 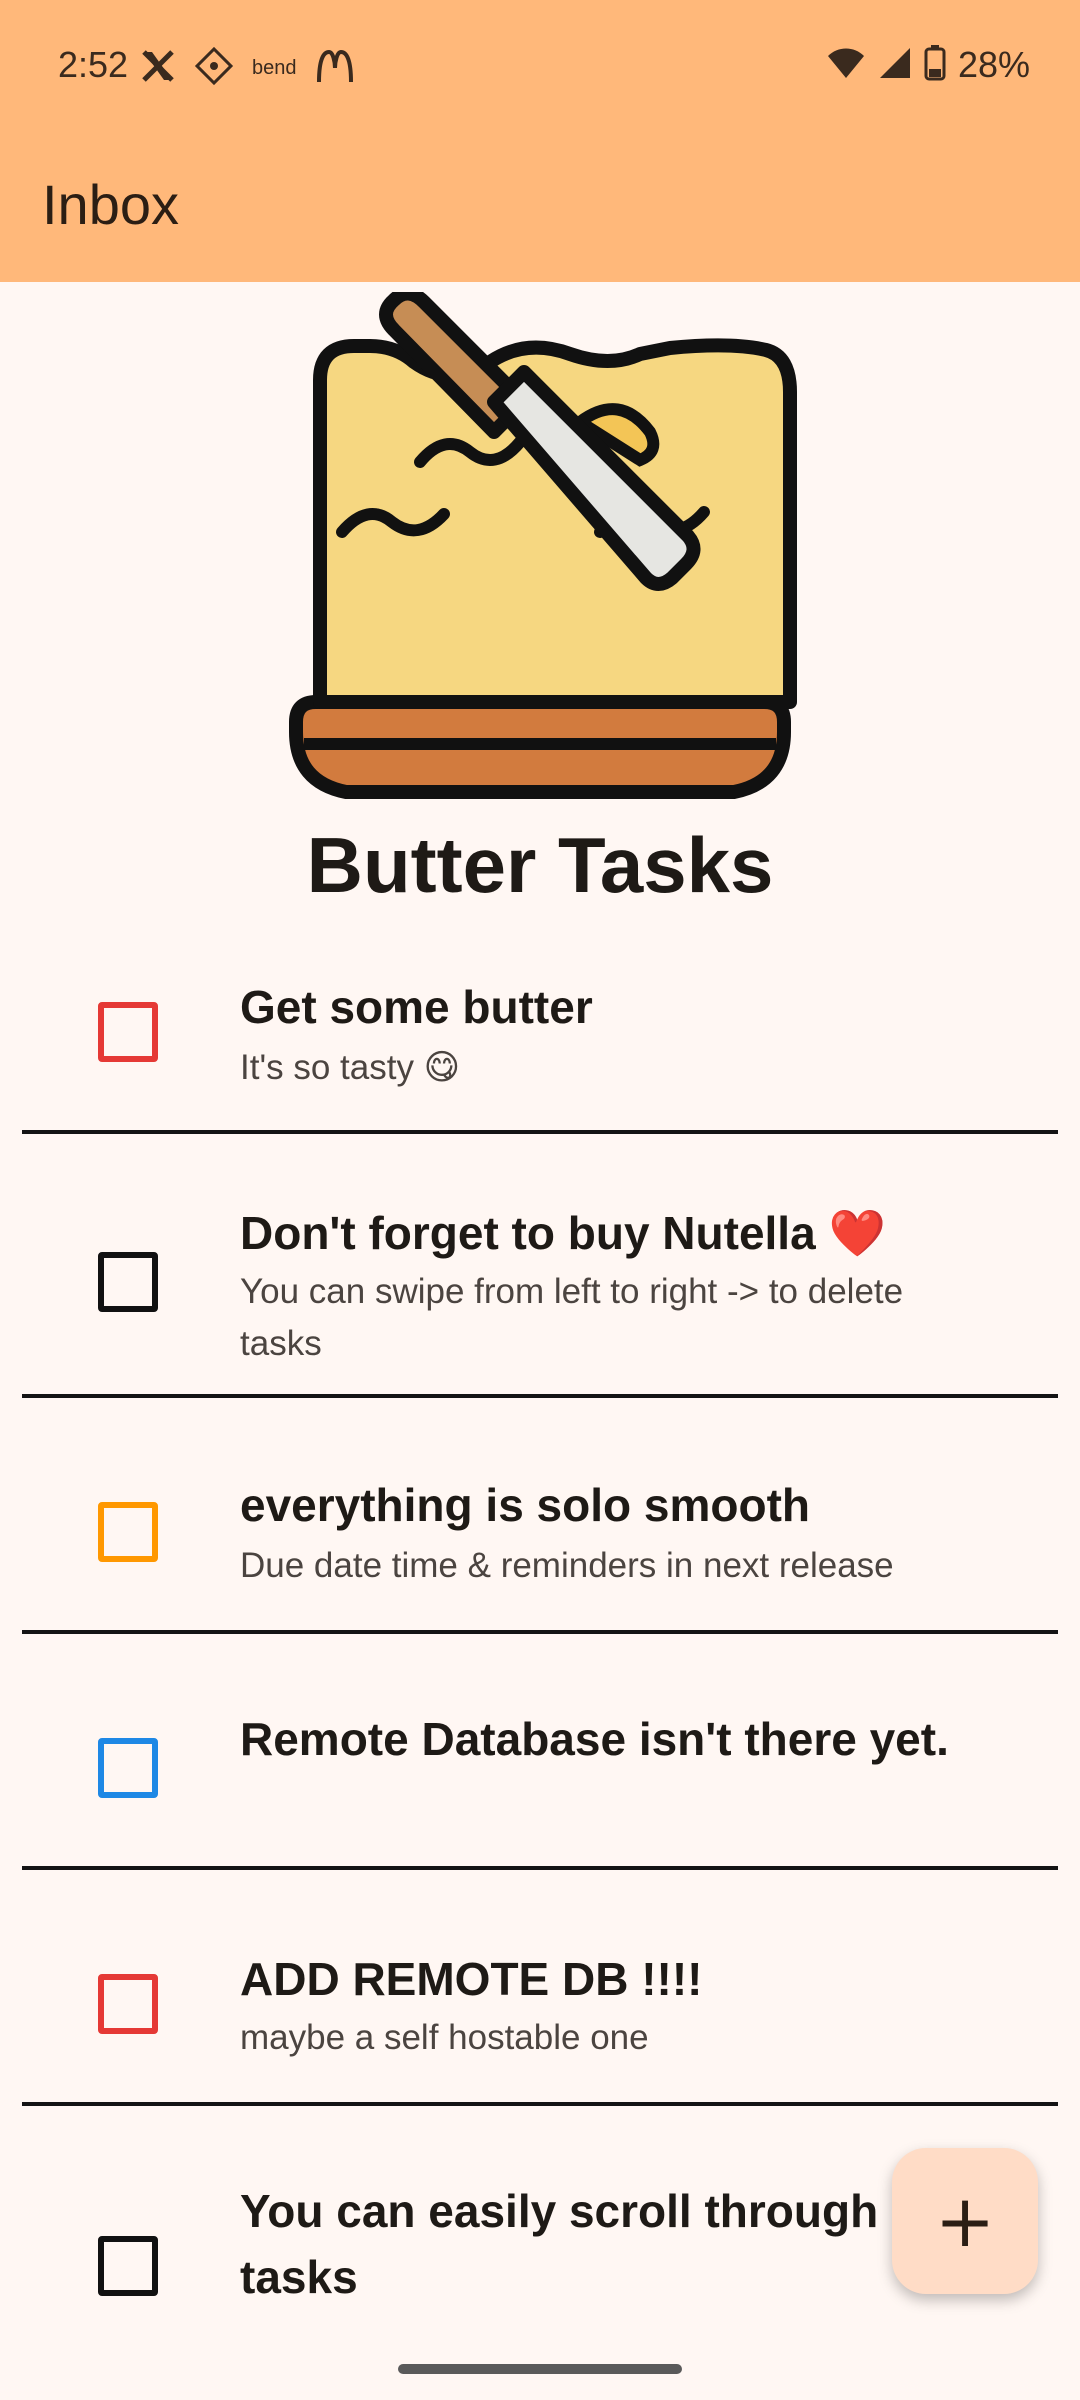 What do you see at coordinates (993, 64) in the screenshot?
I see `battery-percentage: 28%` at bounding box center [993, 64].